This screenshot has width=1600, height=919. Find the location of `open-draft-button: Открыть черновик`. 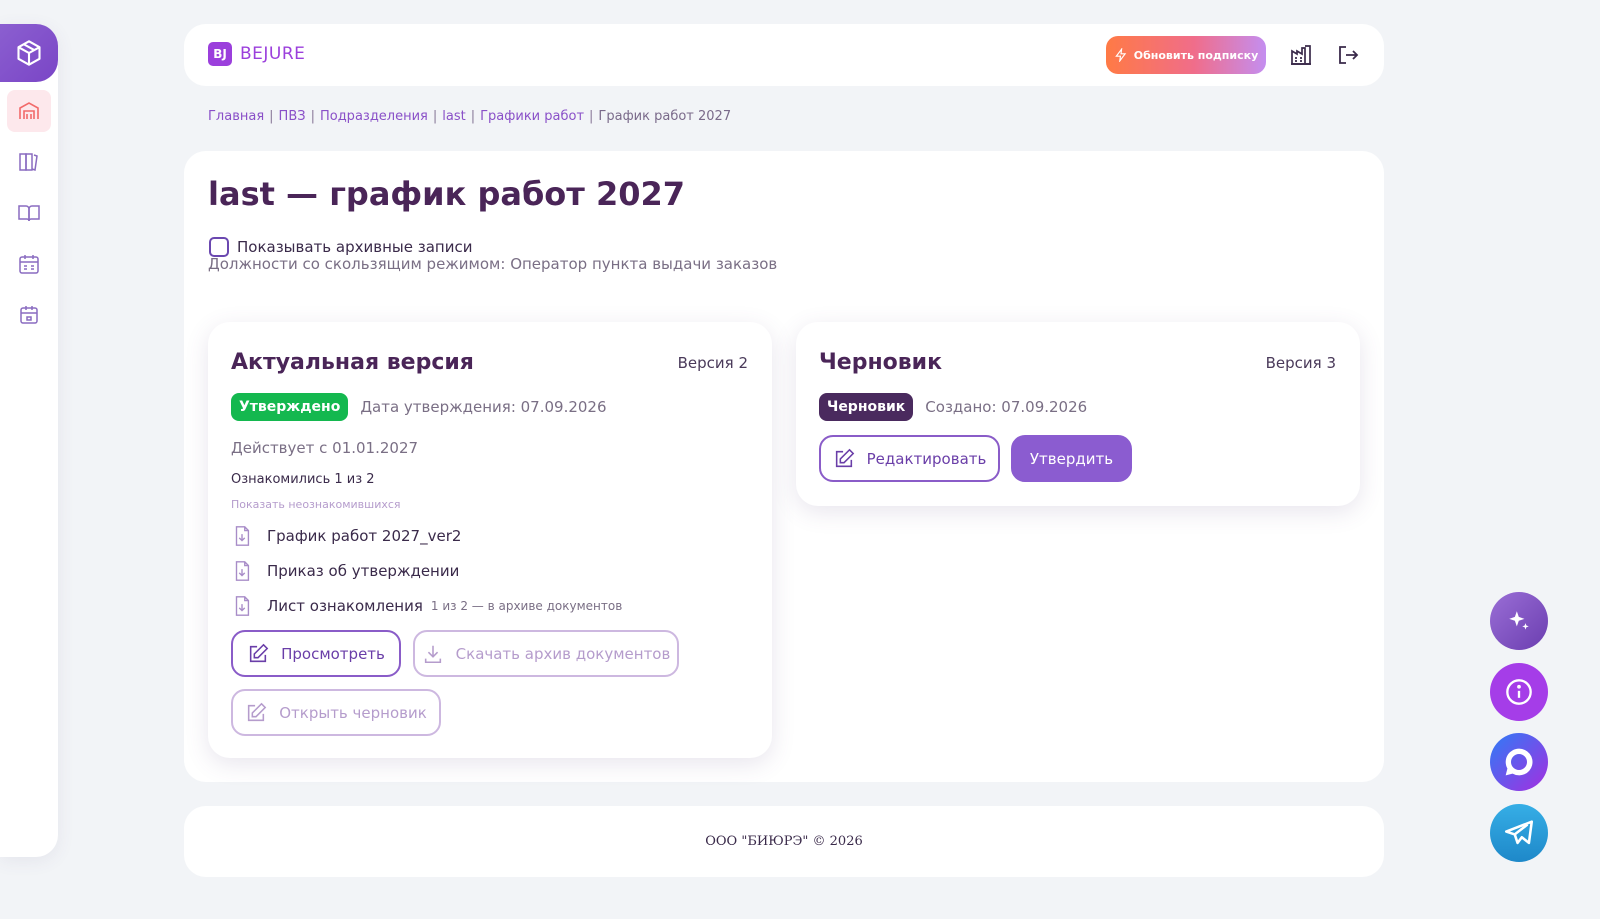

open-draft-button: Открыть черновик is located at coordinates (336, 712).